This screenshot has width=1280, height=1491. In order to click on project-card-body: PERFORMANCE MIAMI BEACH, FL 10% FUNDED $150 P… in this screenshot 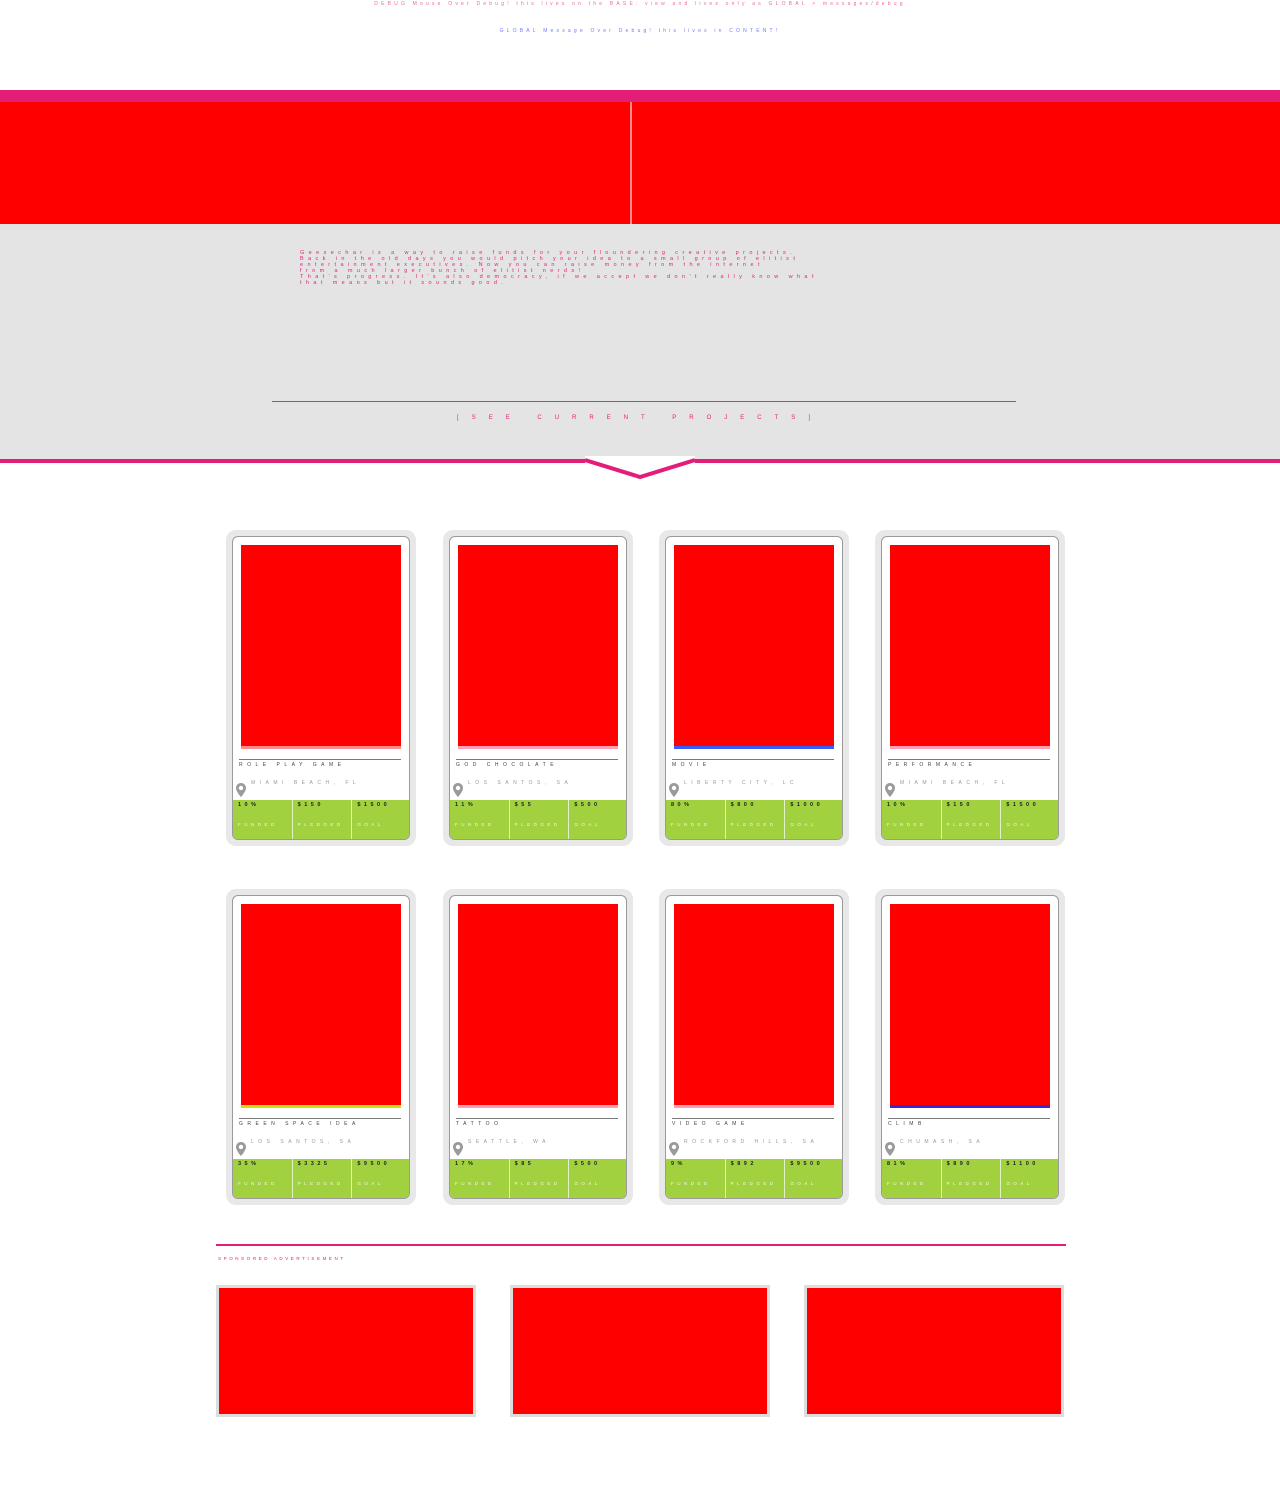, I will do `click(970, 688)`.